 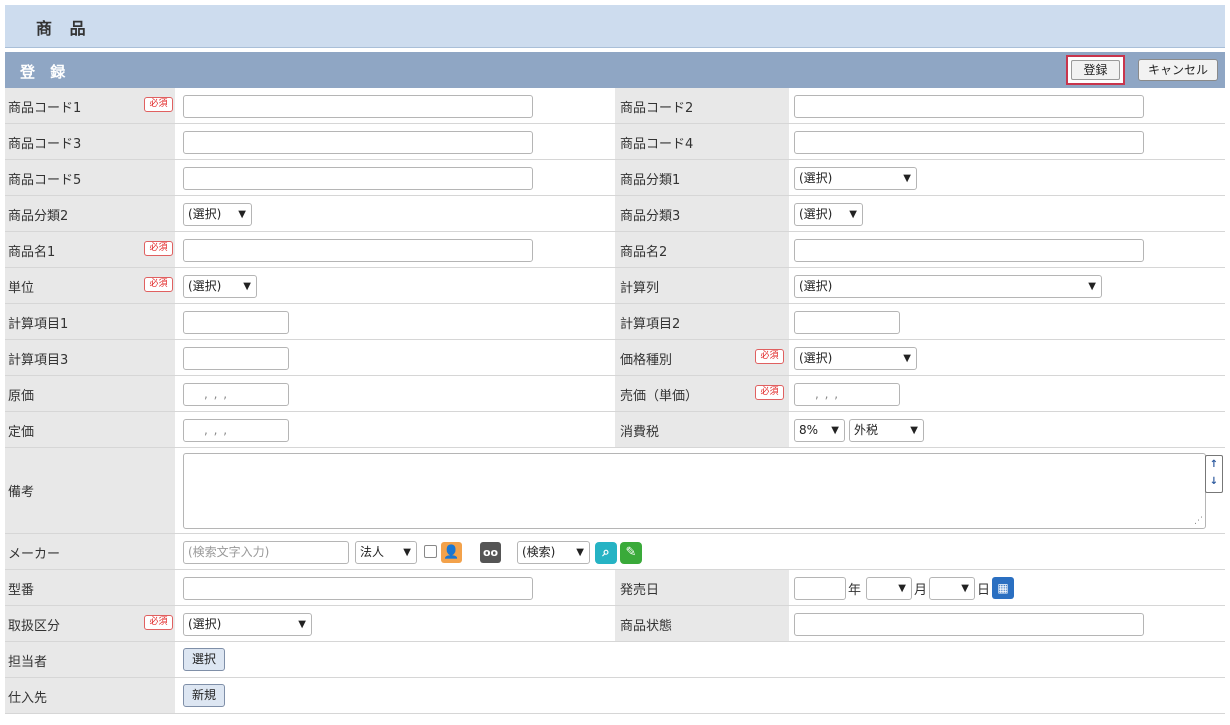 What do you see at coordinates (204, 695) in the screenshot?
I see `new-supplier-button: 新規` at bounding box center [204, 695].